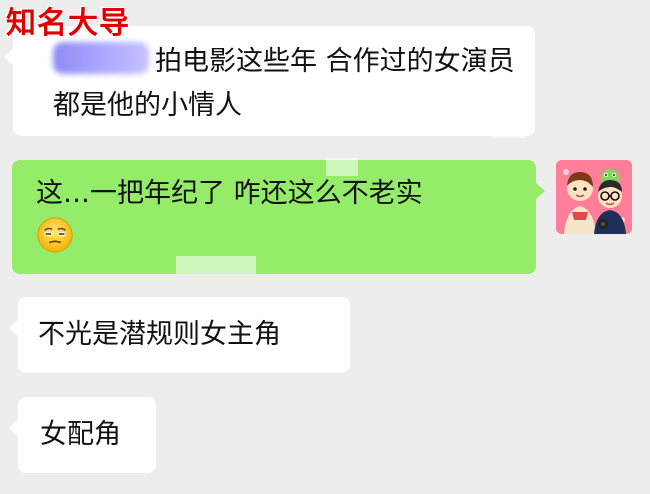  I want to click on message-text: 不光是潜规则女主角, so click(159, 334).